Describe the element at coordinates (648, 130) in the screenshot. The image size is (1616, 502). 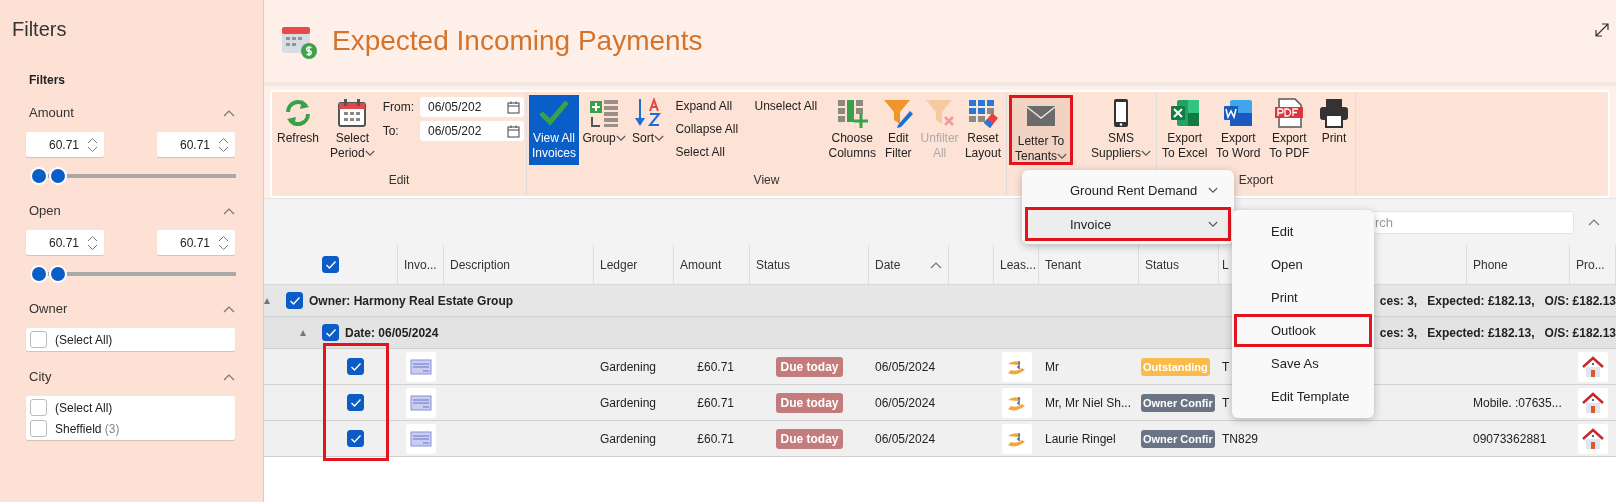
I see `ribbon-button: Sort` at that location.